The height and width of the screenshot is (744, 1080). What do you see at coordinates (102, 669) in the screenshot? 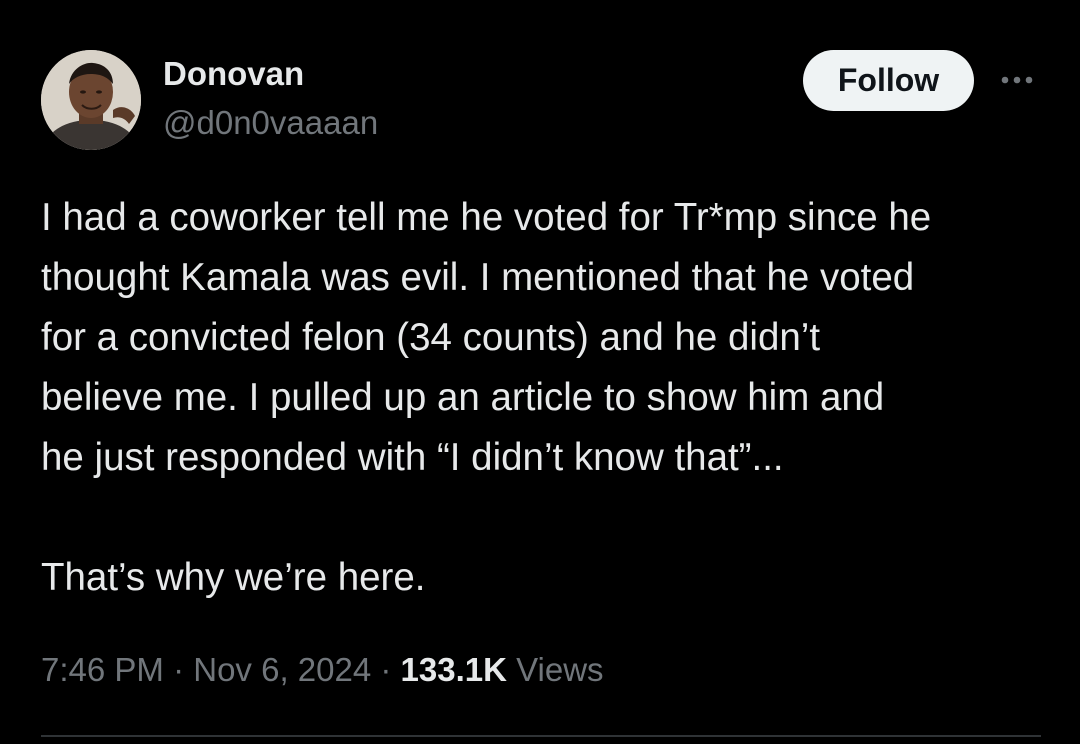
I see `tweet-time: 7:46 PM` at bounding box center [102, 669].